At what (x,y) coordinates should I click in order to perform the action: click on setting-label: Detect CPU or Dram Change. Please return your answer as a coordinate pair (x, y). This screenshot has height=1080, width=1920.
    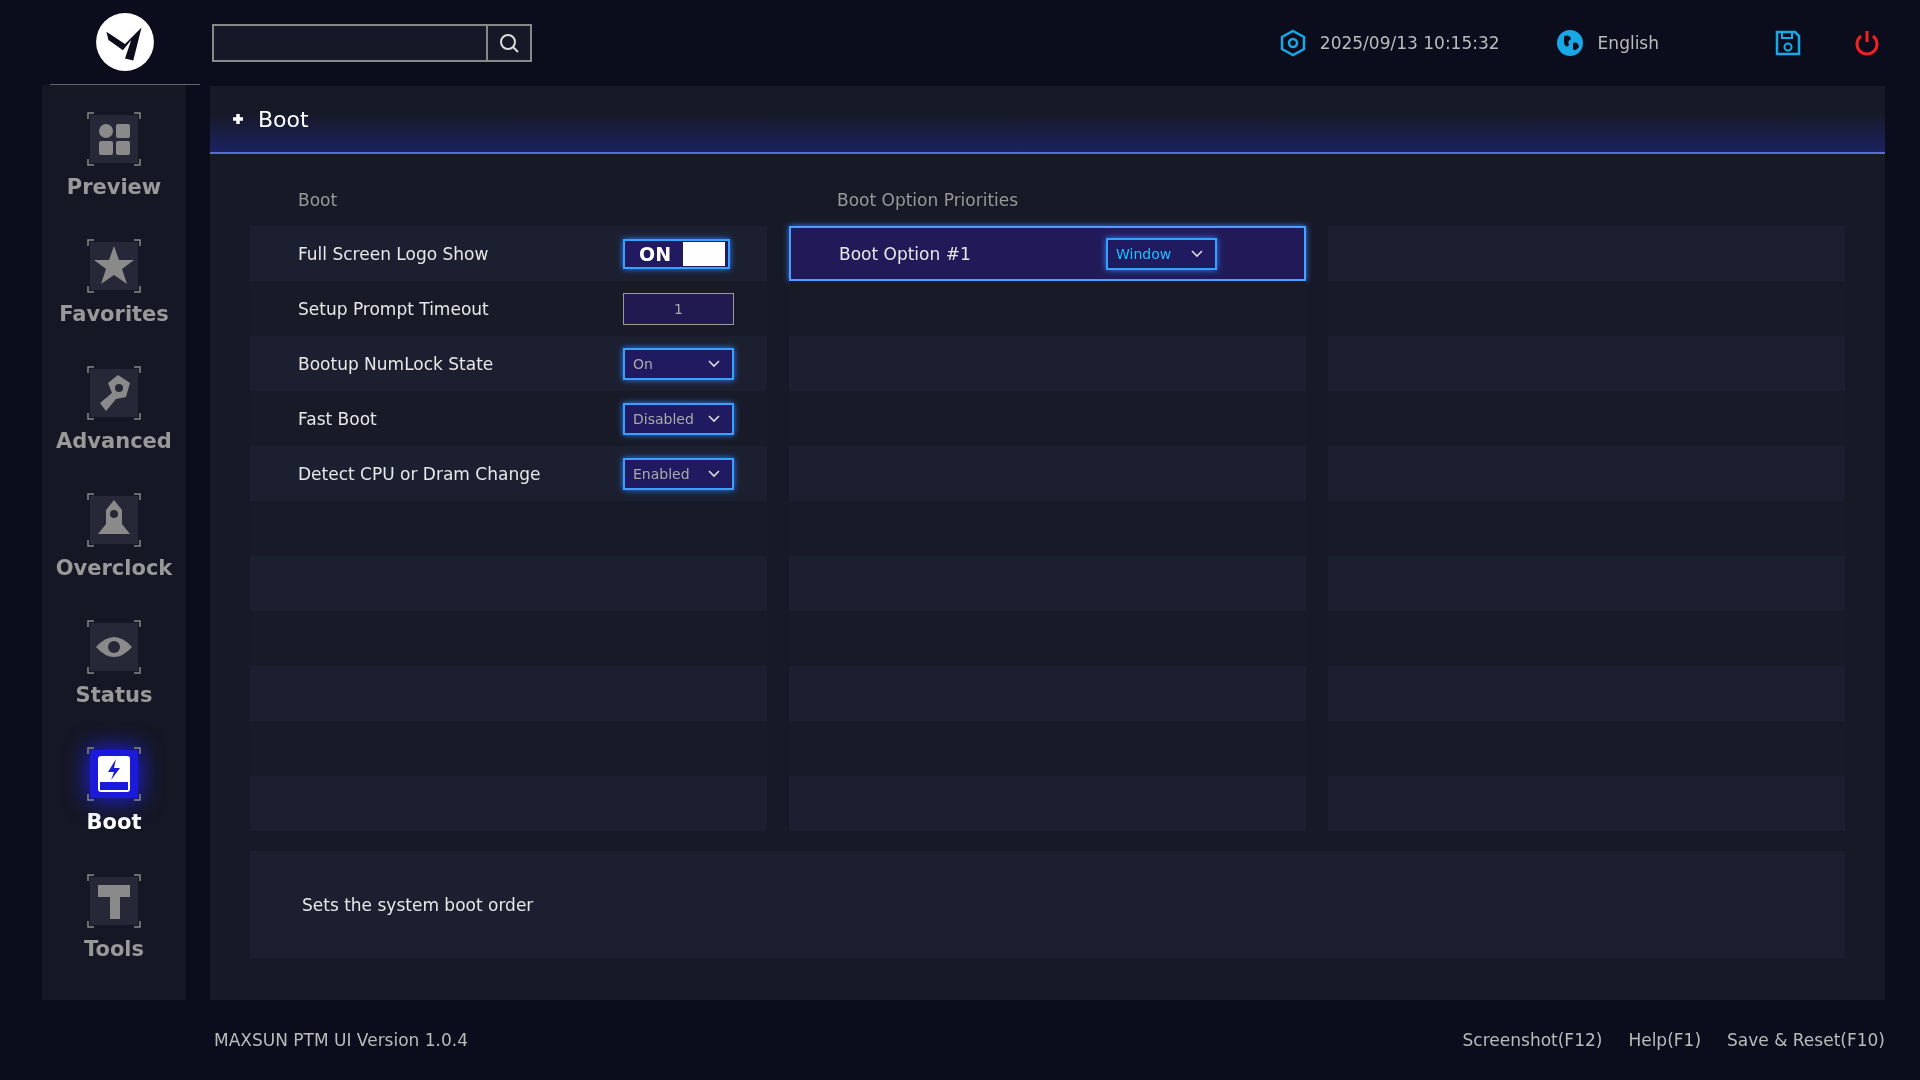
    Looking at the image, I should click on (420, 473).